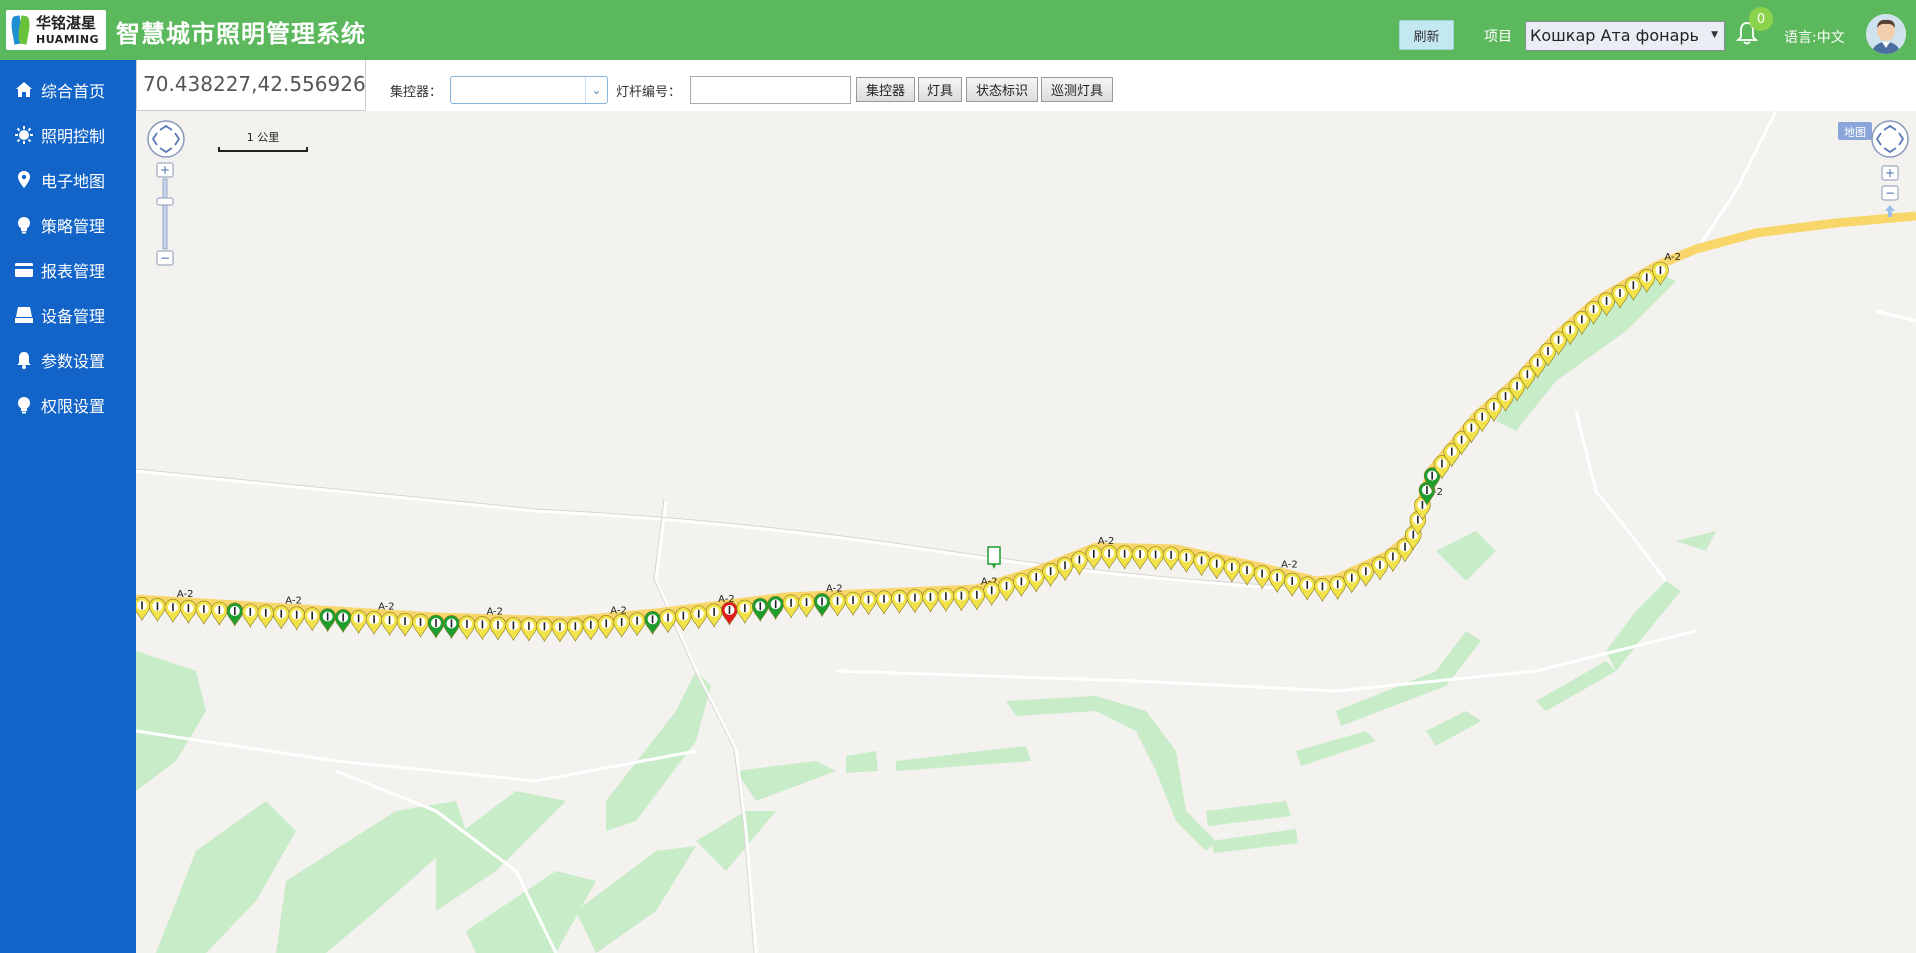  Describe the element at coordinates (68, 404) in the screenshot. I see `sidebar-item-permissions: 权限设置` at that location.